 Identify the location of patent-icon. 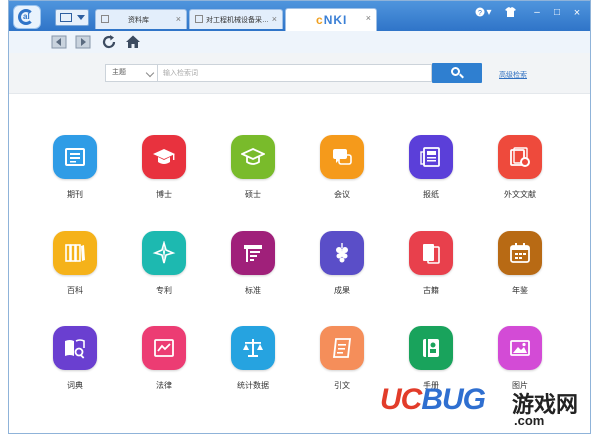
(164, 253).